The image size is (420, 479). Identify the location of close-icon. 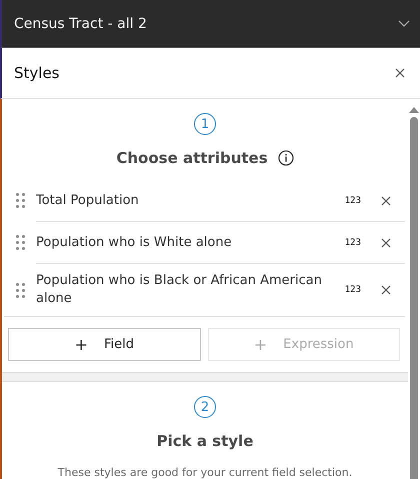
(400, 73).